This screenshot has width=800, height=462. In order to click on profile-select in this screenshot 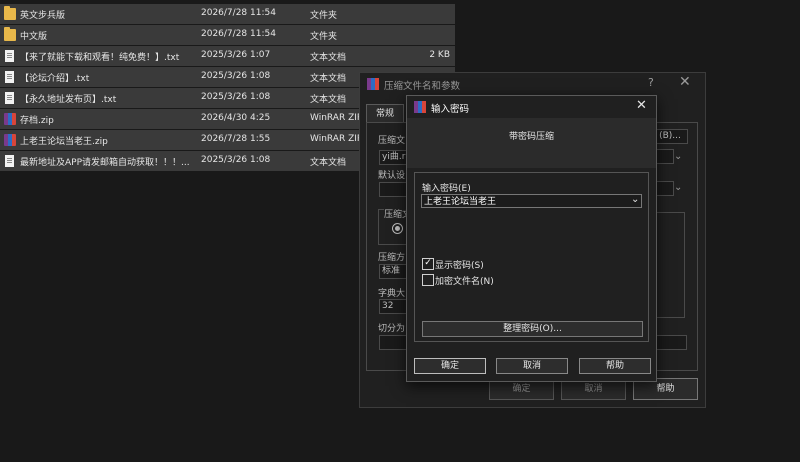, I will do `click(394, 189)`.